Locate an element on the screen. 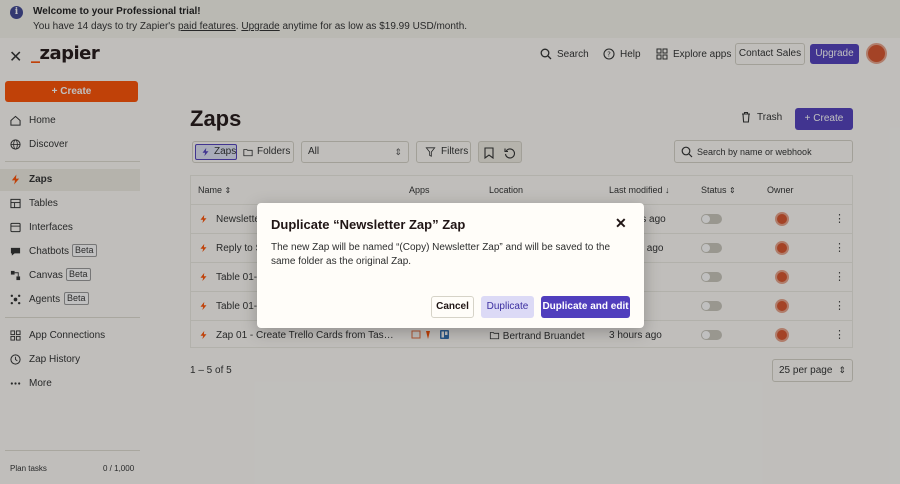 Image resolution: width=900 pixels, height=484 pixels. dialog-title: Duplicate “Newsletter Zap” Zap is located at coordinates (368, 224).